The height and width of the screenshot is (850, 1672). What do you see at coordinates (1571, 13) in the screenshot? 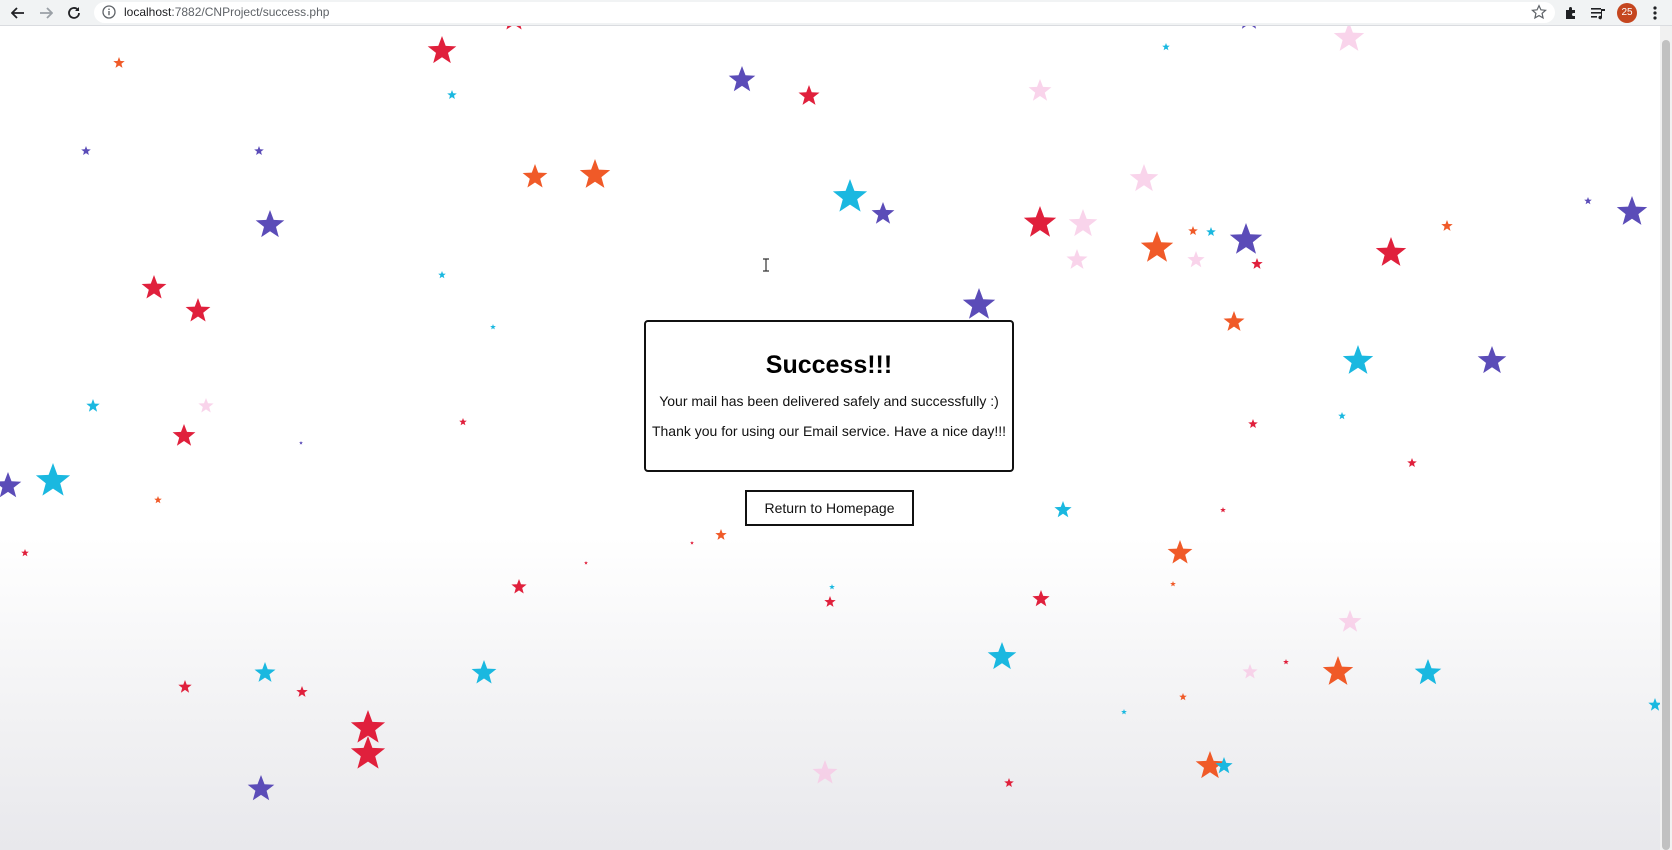
I see `extensions-icon` at bounding box center [1571, 13].